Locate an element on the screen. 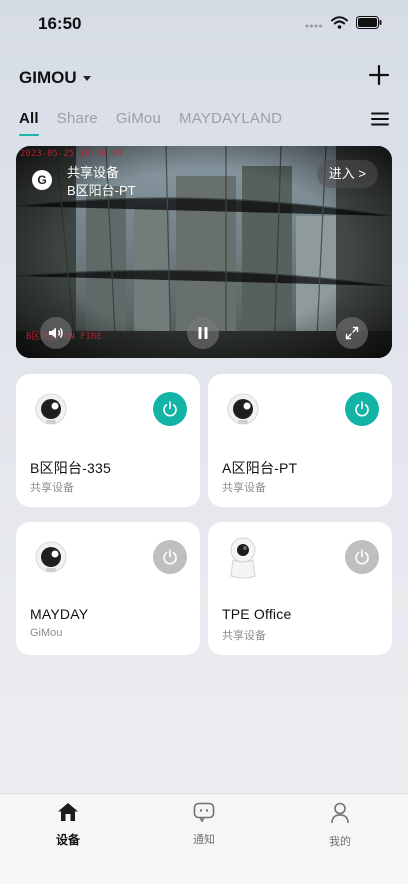  device-card: A区阳台-PT 共享设备 is located at coordinates (300, 440).